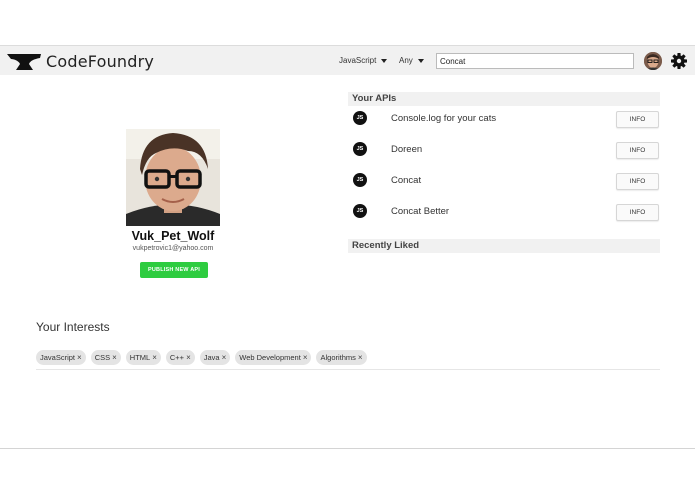 This screenshot has height=494, width=695. I want to click on interests-heading: Your Interests, so click(73, 327).